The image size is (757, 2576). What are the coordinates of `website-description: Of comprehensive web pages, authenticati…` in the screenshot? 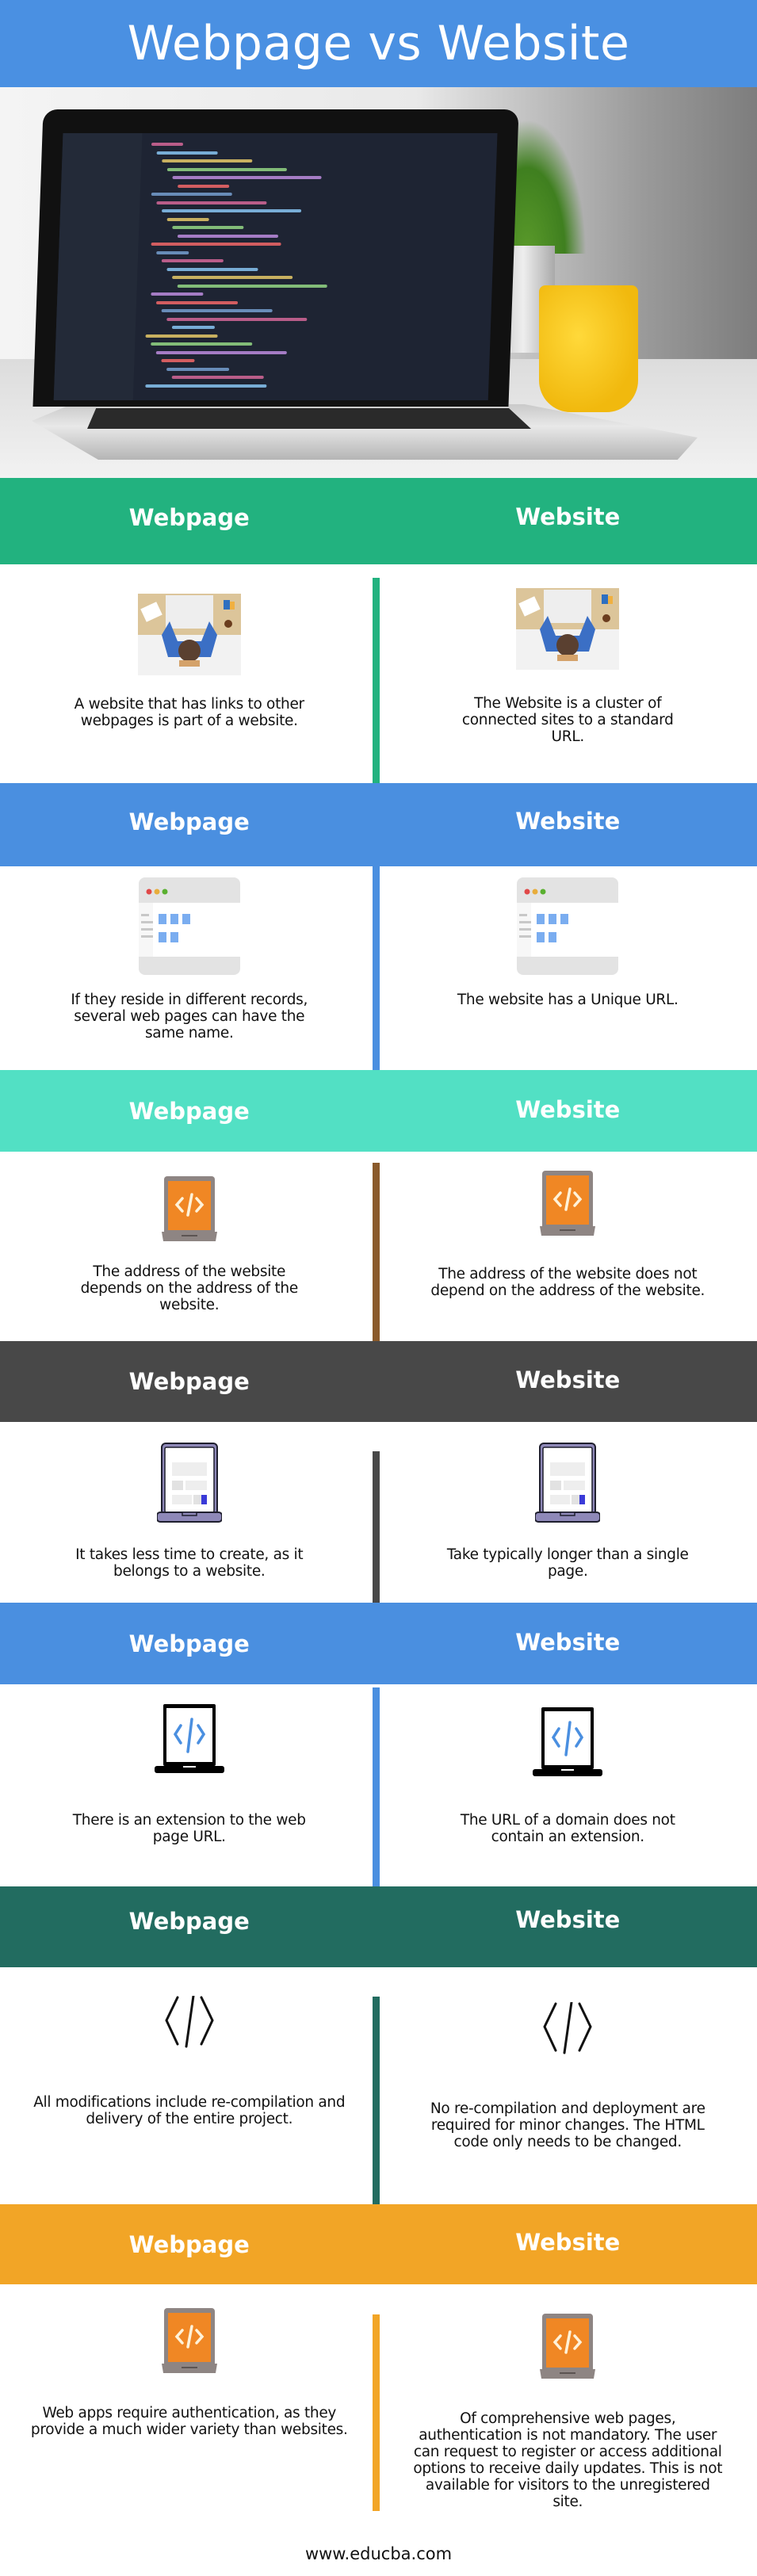 It's located at (568, 2460).